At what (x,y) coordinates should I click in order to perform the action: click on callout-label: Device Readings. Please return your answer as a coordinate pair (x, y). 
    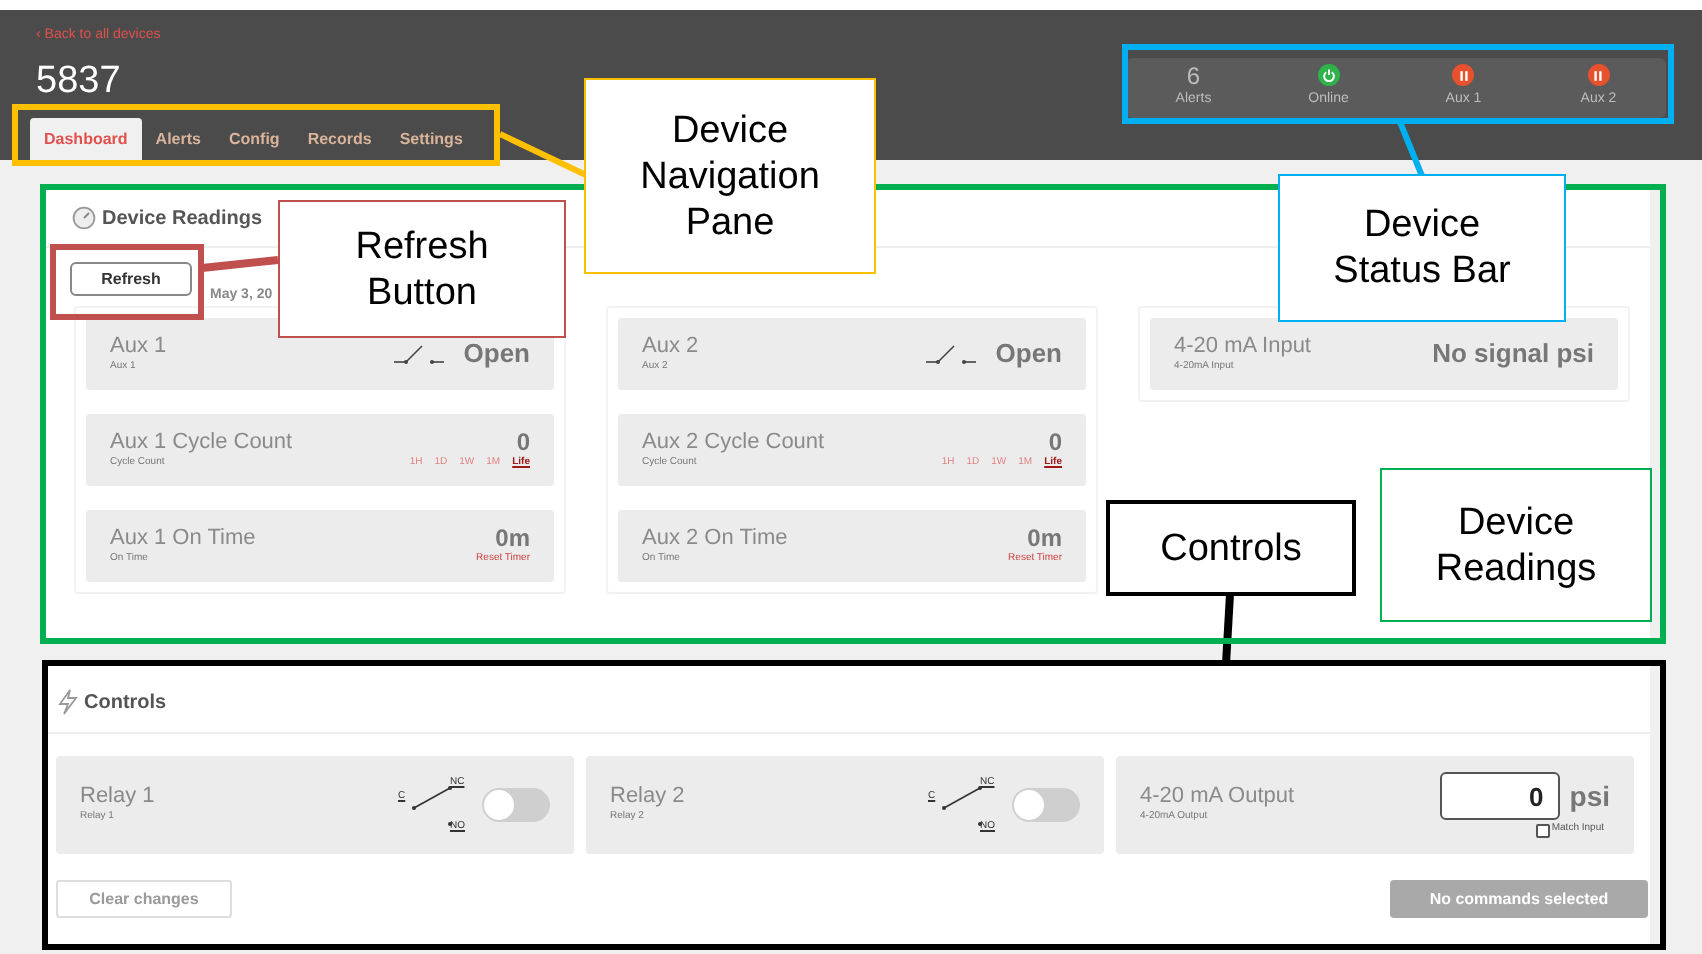
    Looking at the image, I should click on (1516, 545).